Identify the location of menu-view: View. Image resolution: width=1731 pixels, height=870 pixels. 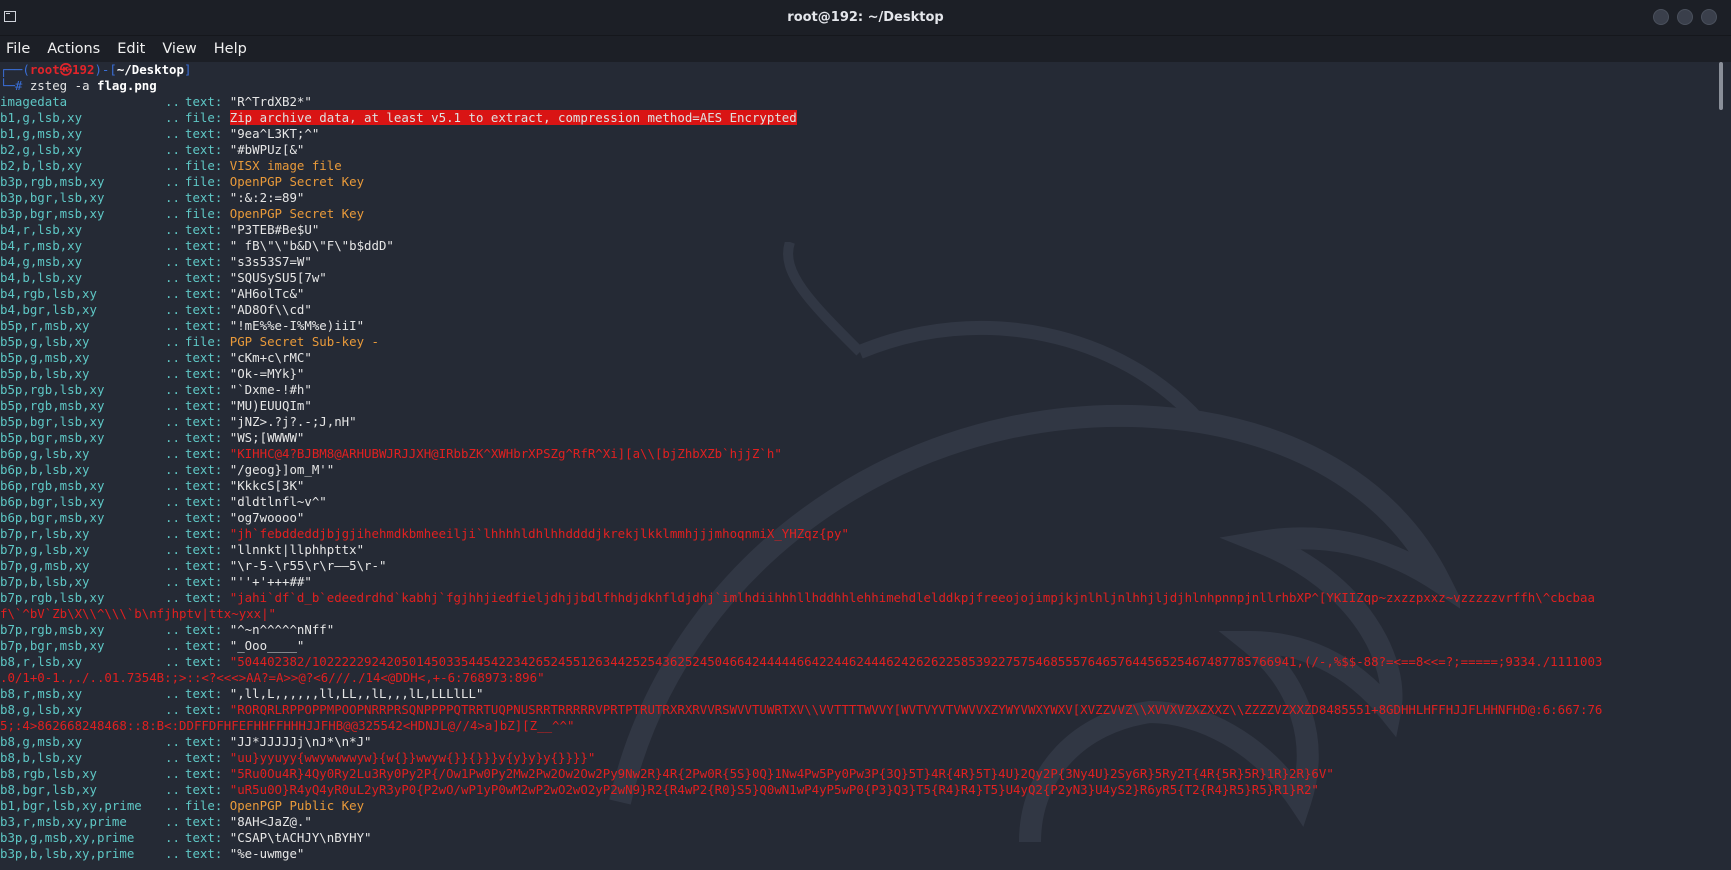
(179, 49).